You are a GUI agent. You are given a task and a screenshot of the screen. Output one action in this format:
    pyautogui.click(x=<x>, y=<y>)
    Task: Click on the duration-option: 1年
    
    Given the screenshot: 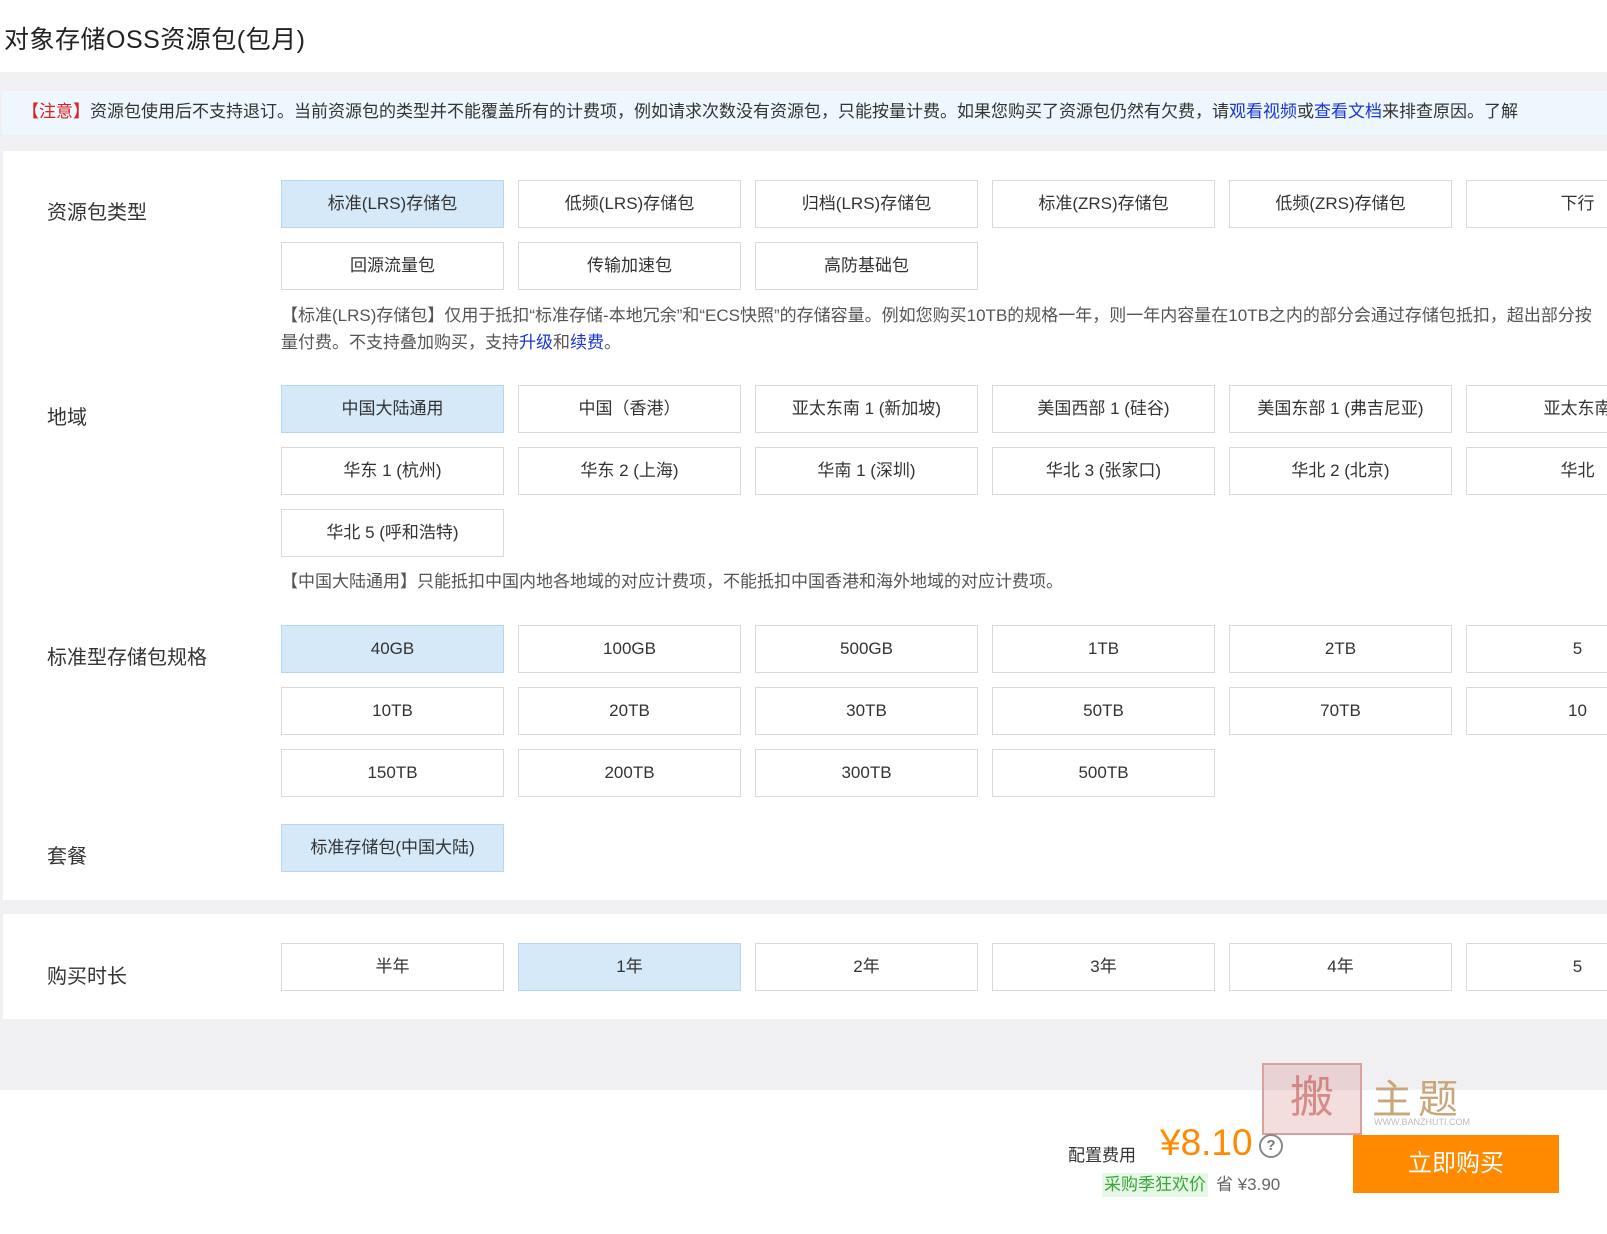 What is the action you would take?
    pyautogui.click(x=629, y=967)
    